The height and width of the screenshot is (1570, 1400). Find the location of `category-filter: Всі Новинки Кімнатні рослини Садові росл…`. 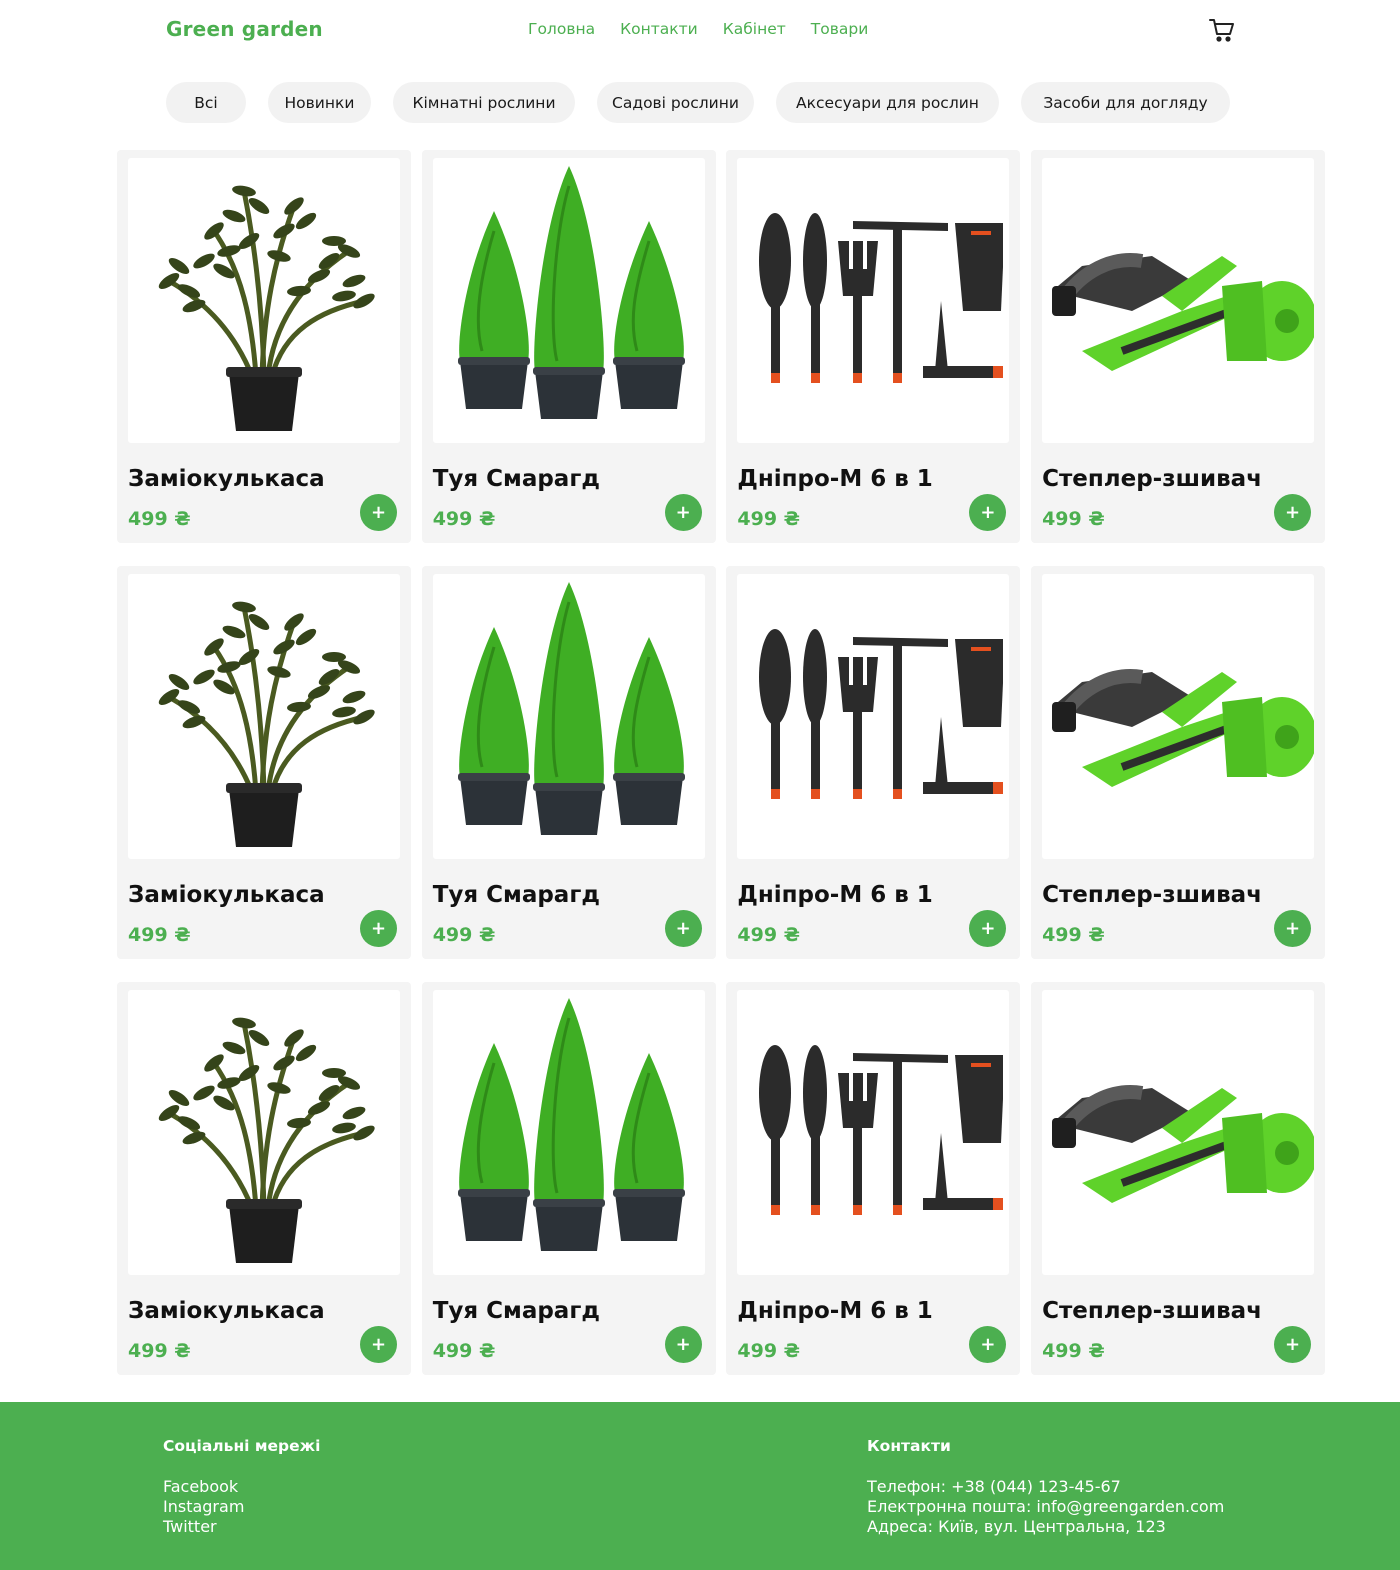

category-filter: Всі Новинки Кімнатні рослини Садові росл… is located at coordinates (698, 102).